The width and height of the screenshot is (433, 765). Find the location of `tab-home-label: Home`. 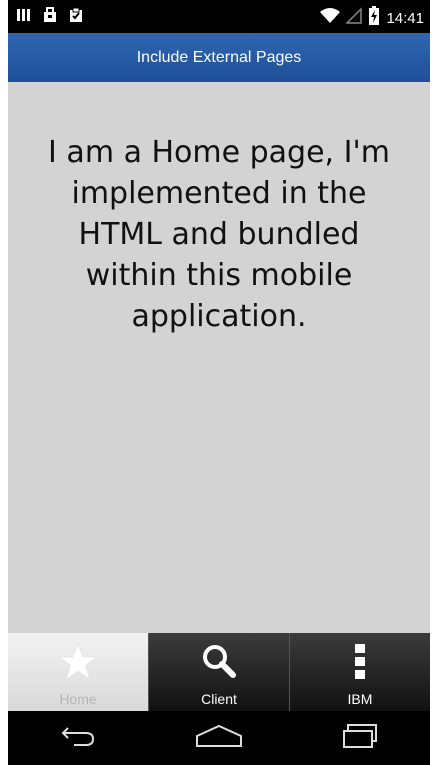

tab-home-label: Home is located at coordinates (78, 699).